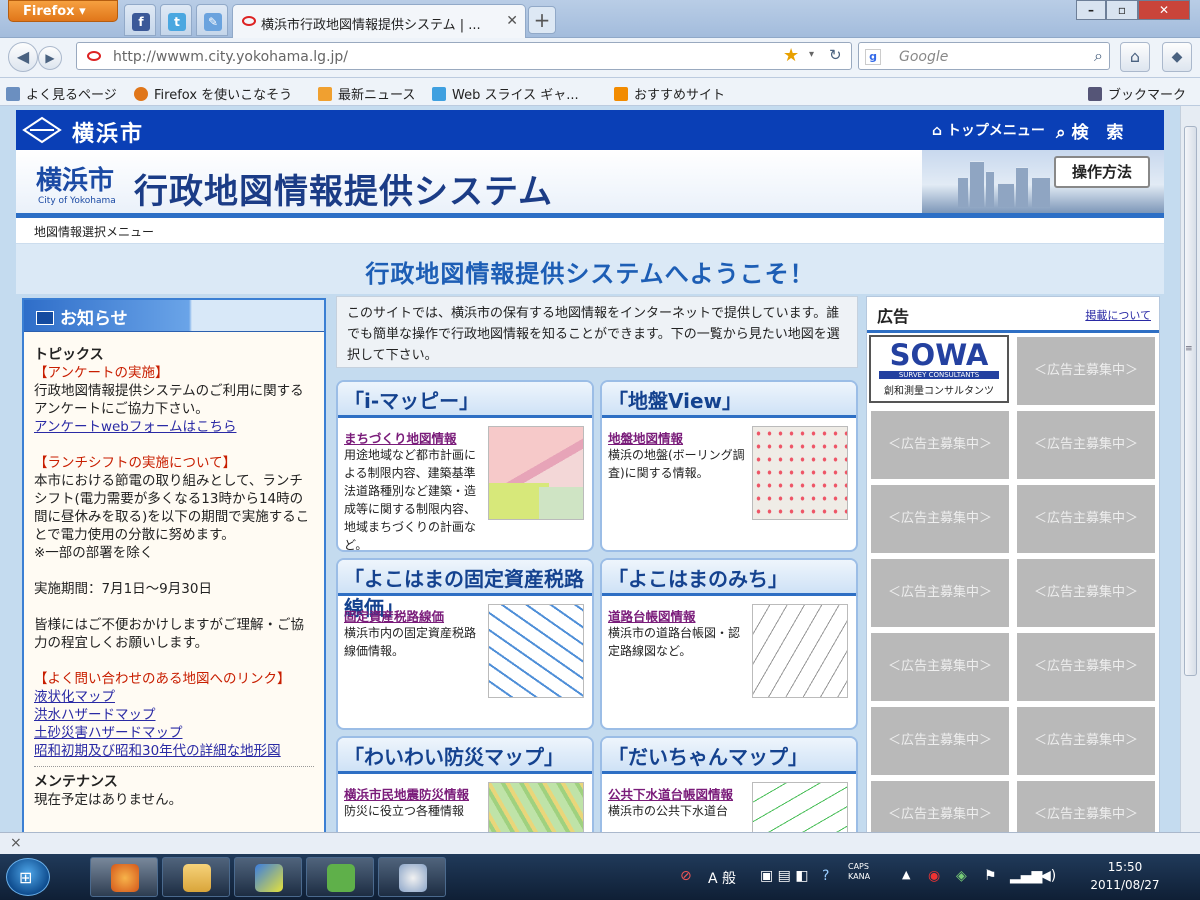 The image size is (1200, 900). I want to click on bookmark-firefox-tips: Firefox を使いこなそう, so click(213, 93).